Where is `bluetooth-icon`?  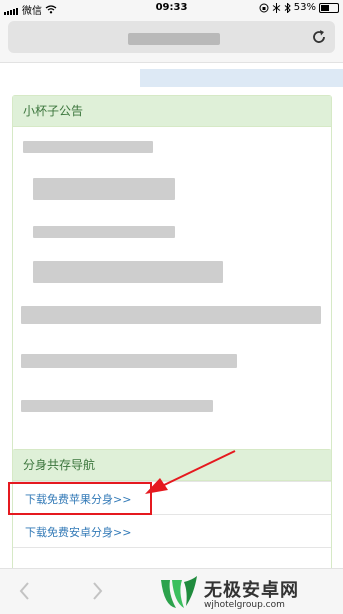 bluetooth-icon is located at coordinates (287, 7).